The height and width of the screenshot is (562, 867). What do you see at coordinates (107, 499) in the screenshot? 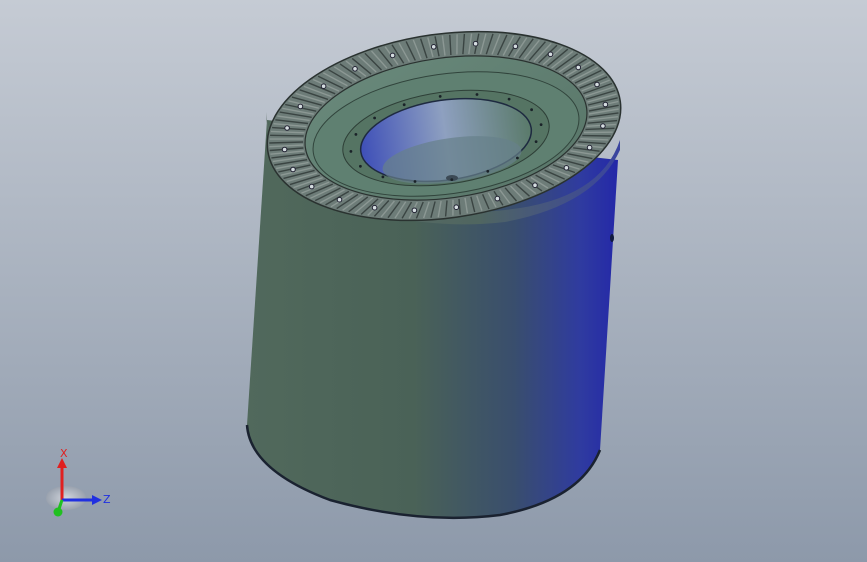
I see `z-axis-label: Z` at bounding box center [107, 499].